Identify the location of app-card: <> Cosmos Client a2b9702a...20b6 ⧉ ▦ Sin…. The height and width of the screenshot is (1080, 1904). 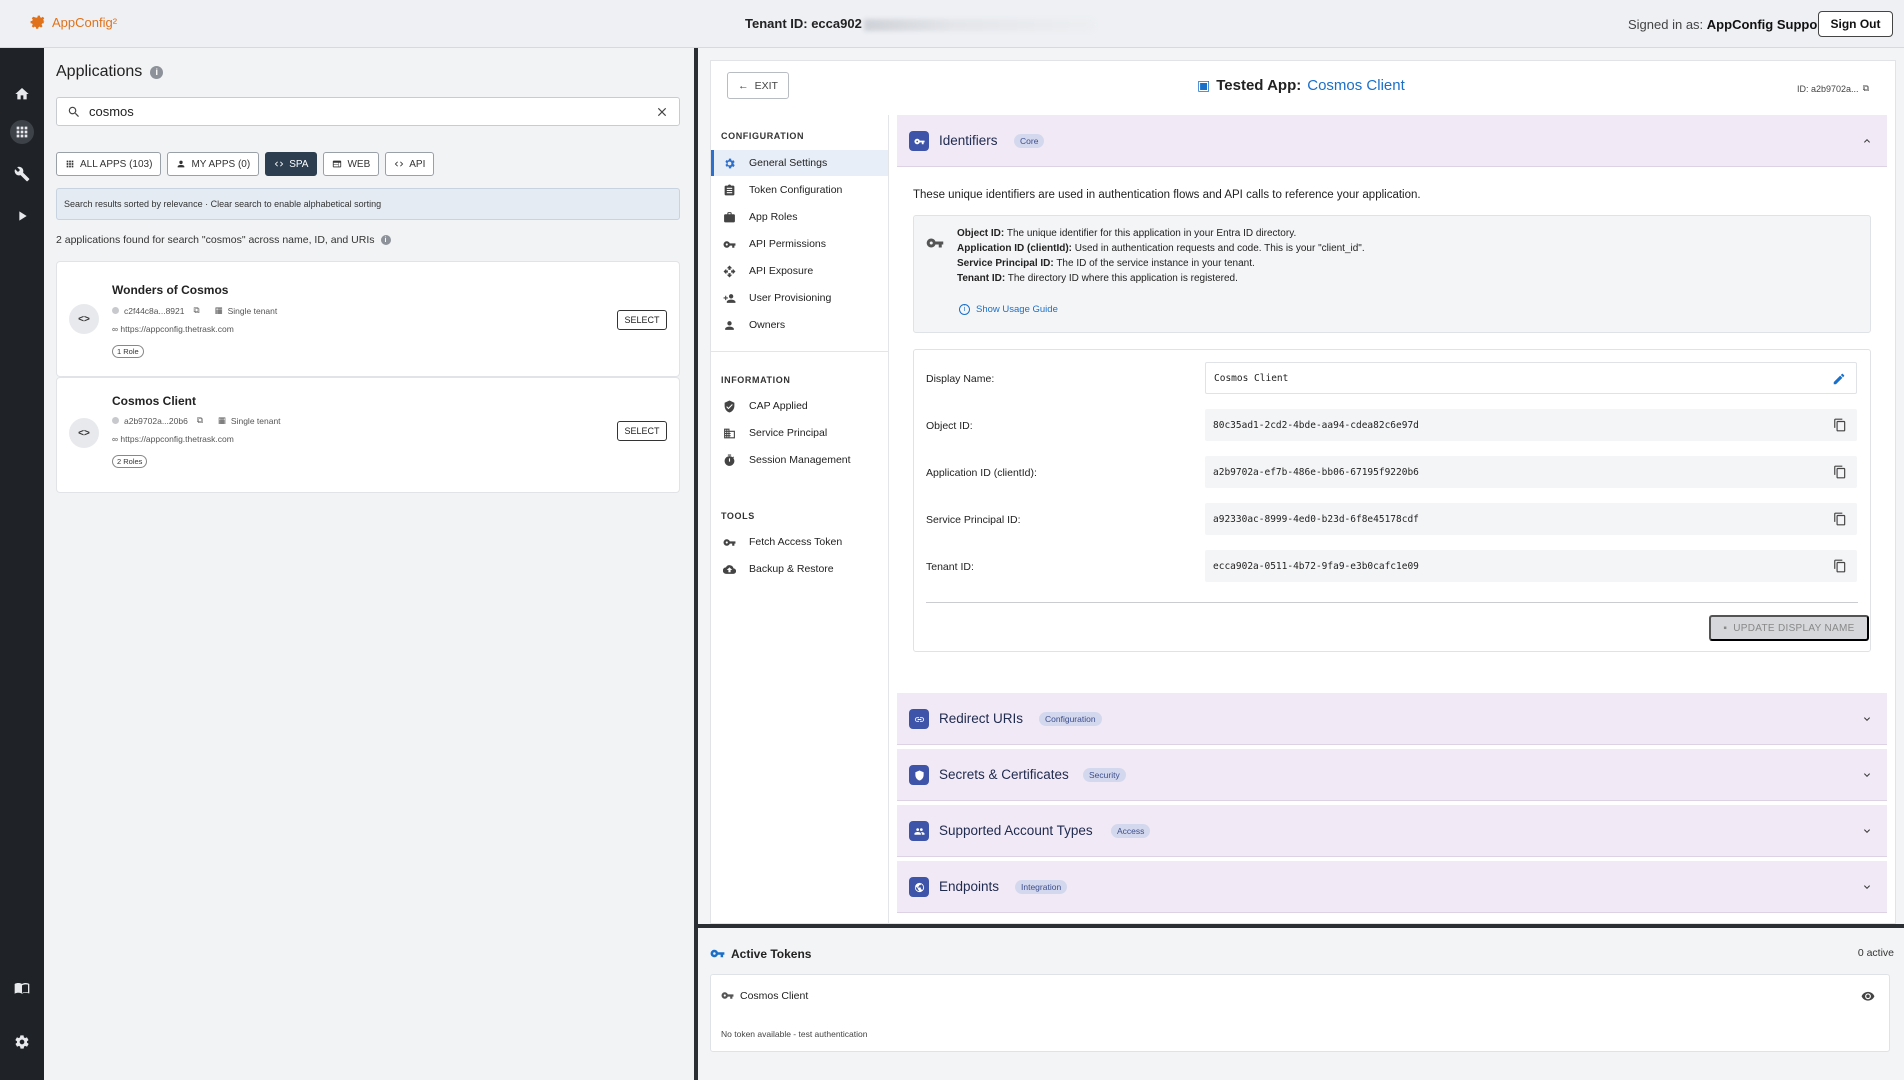
(368, 435).